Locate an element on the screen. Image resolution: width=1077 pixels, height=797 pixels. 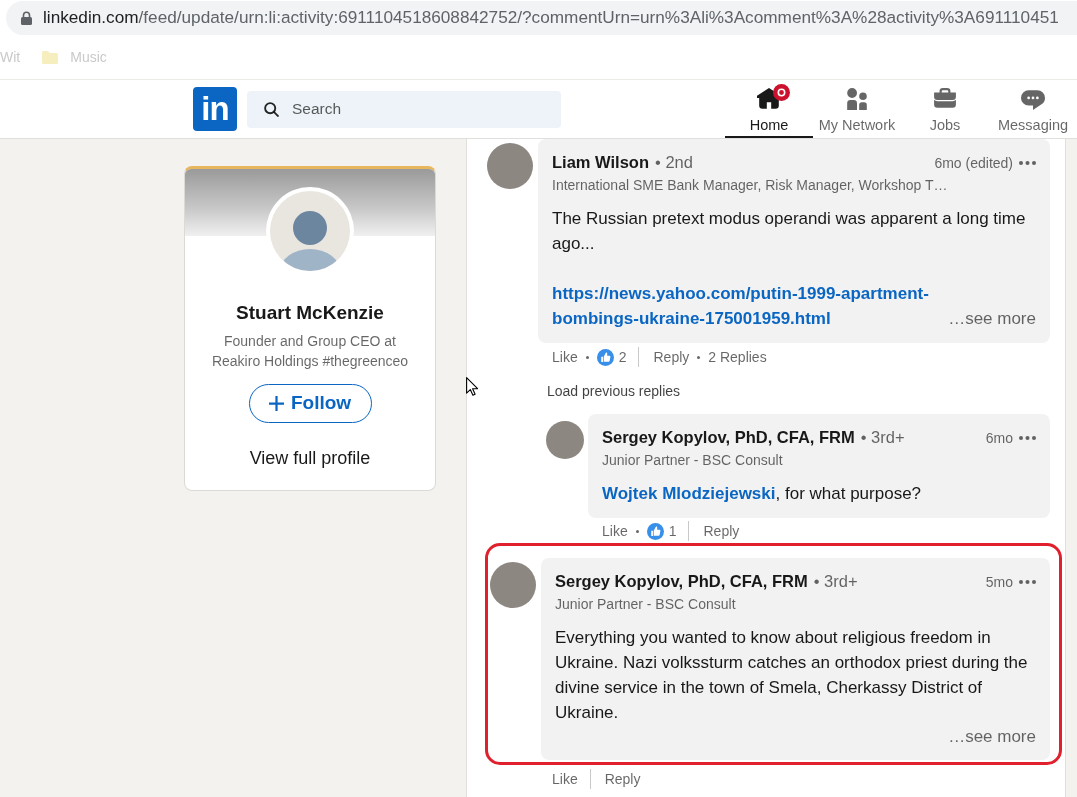
comment-text: Wojtek Mlodziejewski, for what purpose? is located at coordinates (762, 494).